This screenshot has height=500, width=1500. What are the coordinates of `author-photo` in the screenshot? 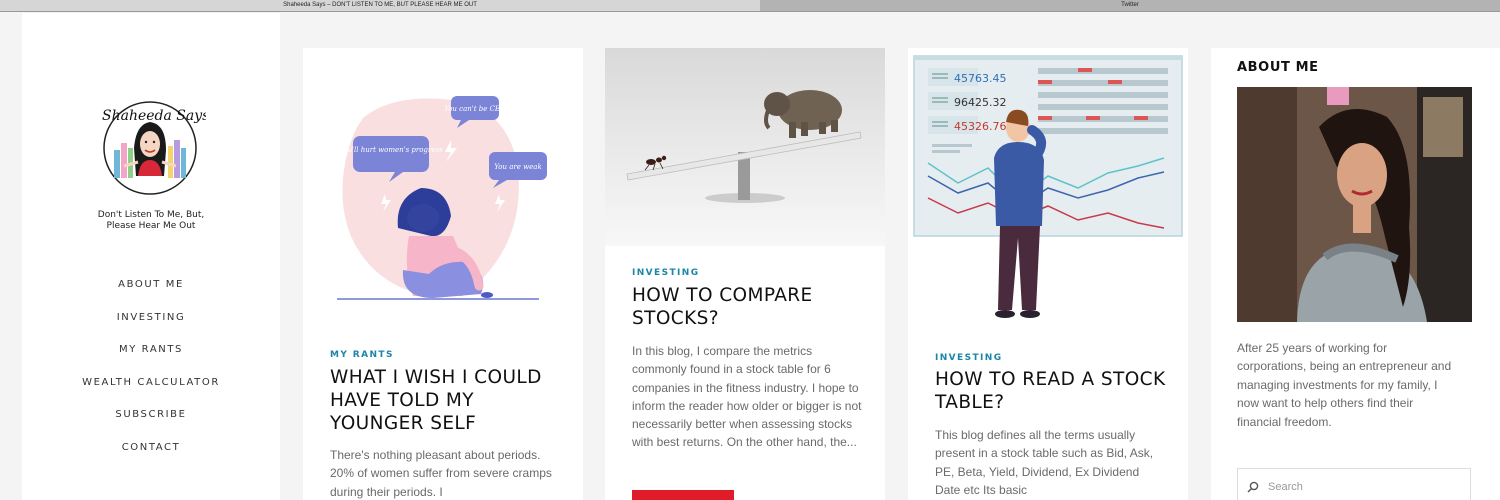 It's located at (1354, 204).